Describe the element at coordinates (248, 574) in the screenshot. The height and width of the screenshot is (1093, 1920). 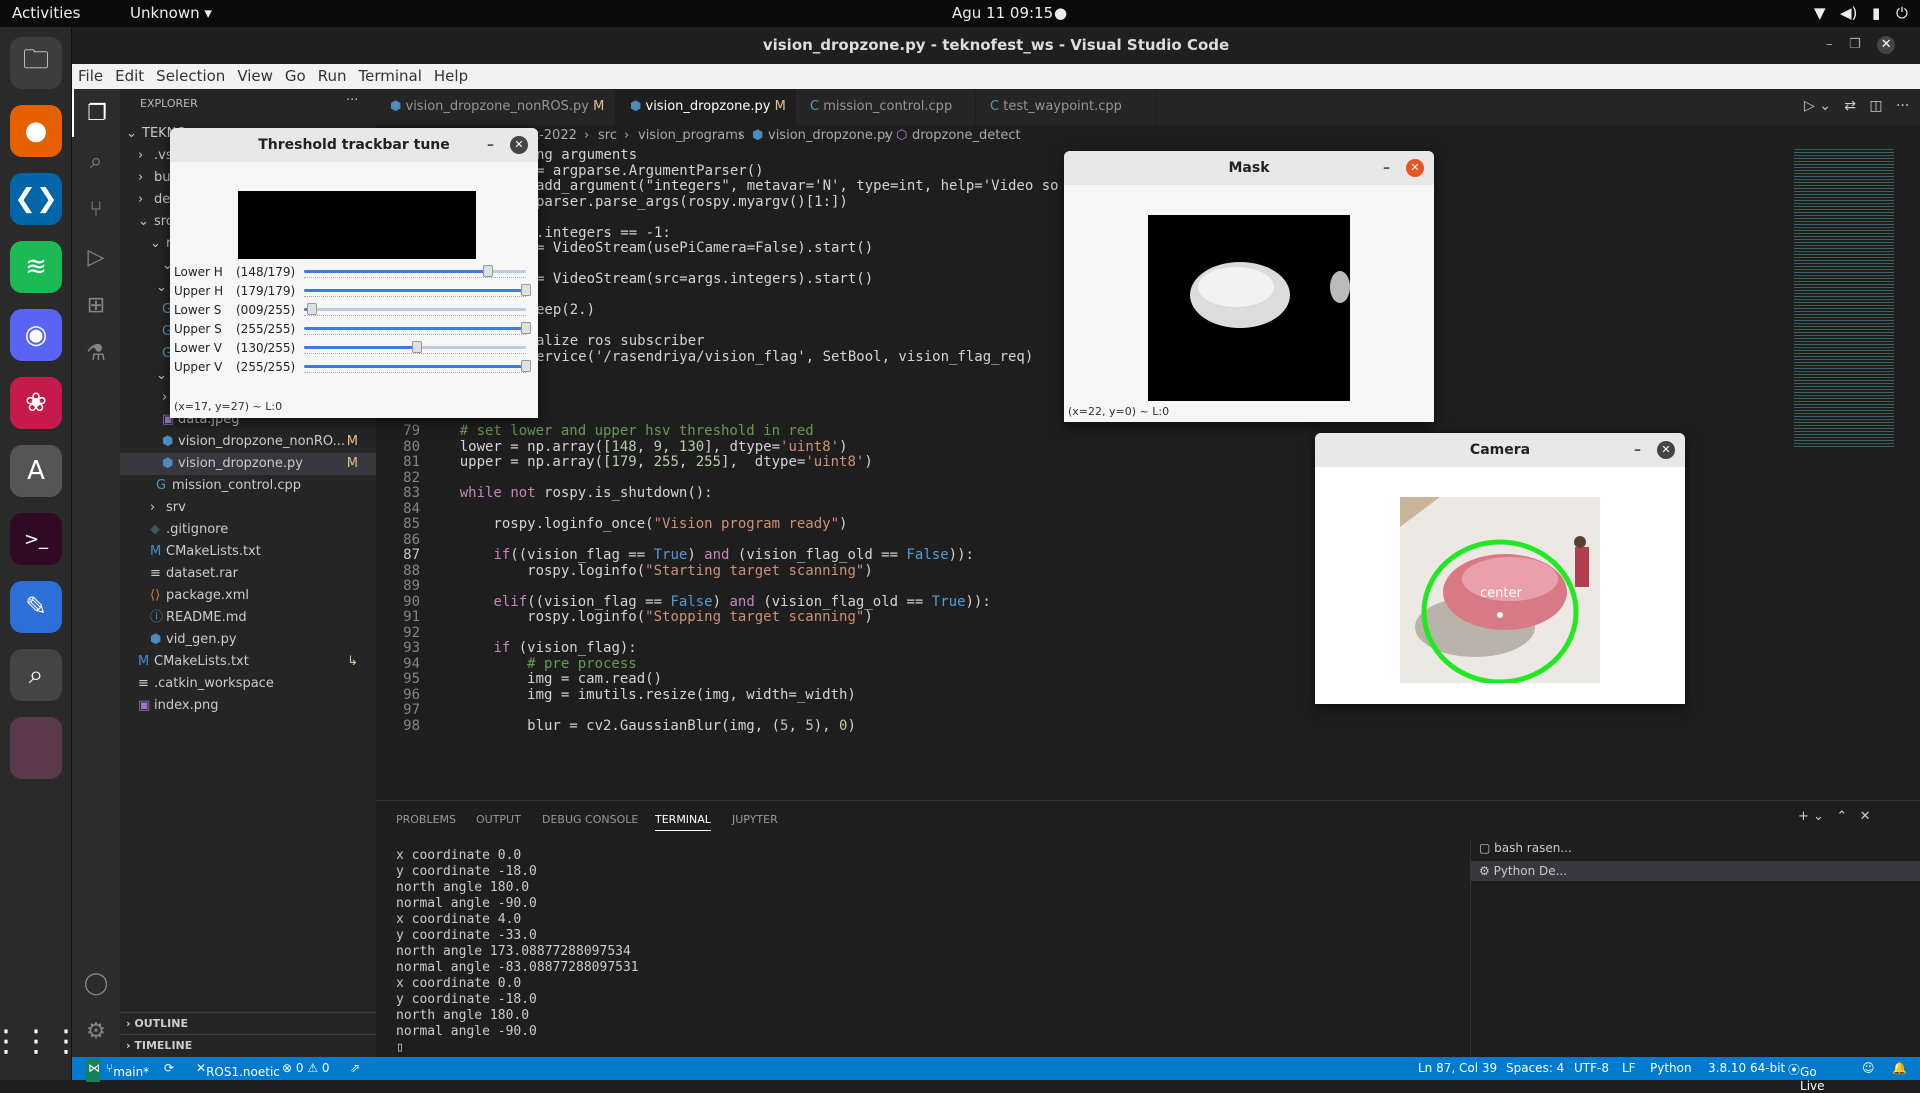
I see `tree-item: ≡ dataset.rar` at that location.